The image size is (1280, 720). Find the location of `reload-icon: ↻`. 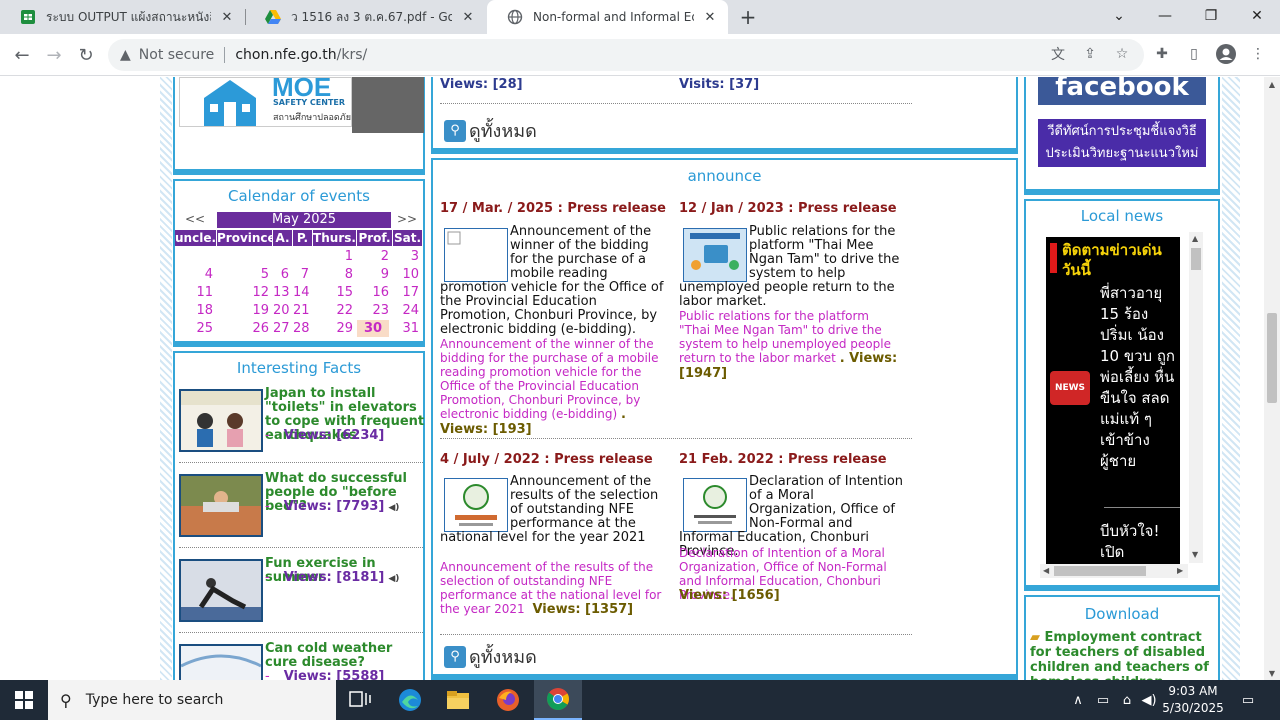

reload-icon: ↻ is located at coordinates (86, 55).